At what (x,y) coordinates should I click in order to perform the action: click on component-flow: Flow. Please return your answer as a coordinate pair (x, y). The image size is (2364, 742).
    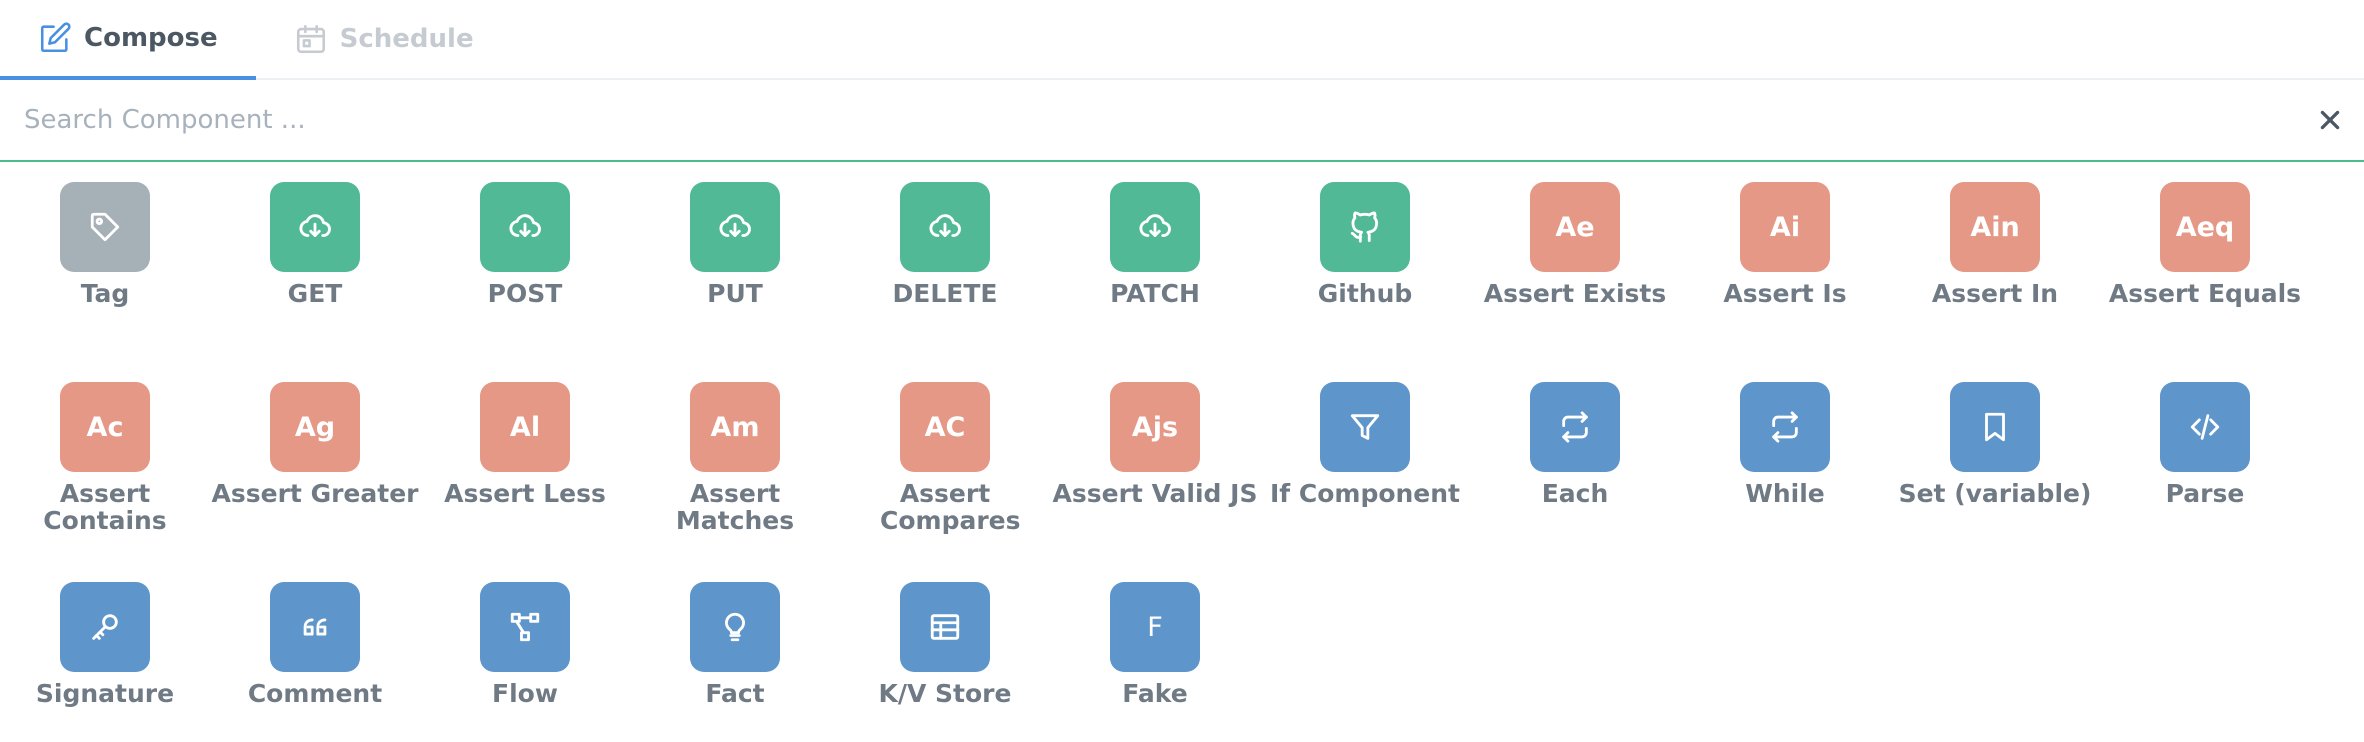
    Looking at the image, I should click on (525, 644).